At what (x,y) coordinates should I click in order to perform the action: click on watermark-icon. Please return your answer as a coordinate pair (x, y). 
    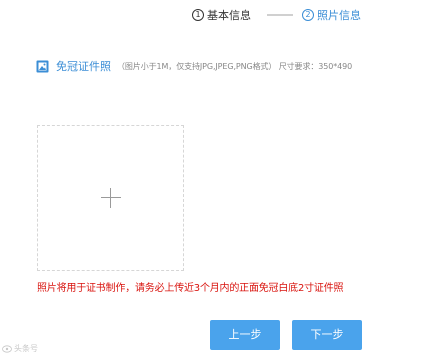
    Looking at the image, I should click on (7, 348).